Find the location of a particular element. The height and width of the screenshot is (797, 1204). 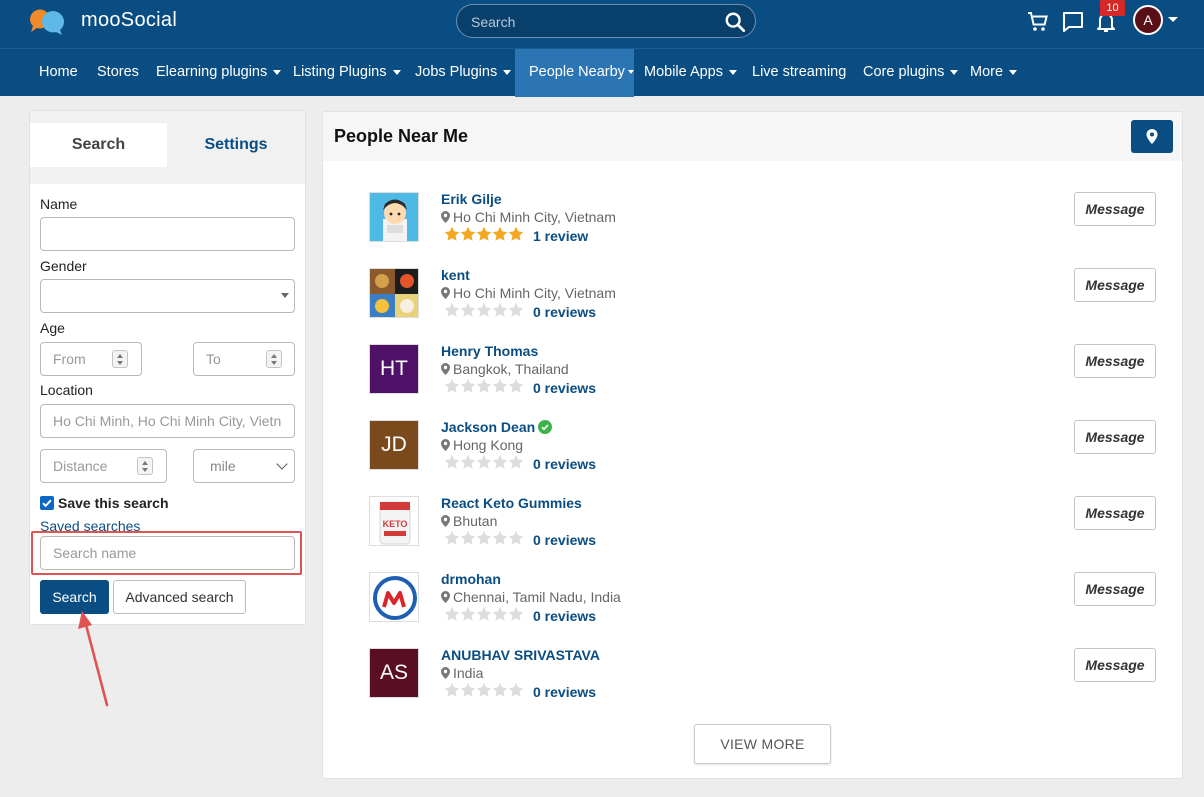

name-input is located at coordinates (167, 234).